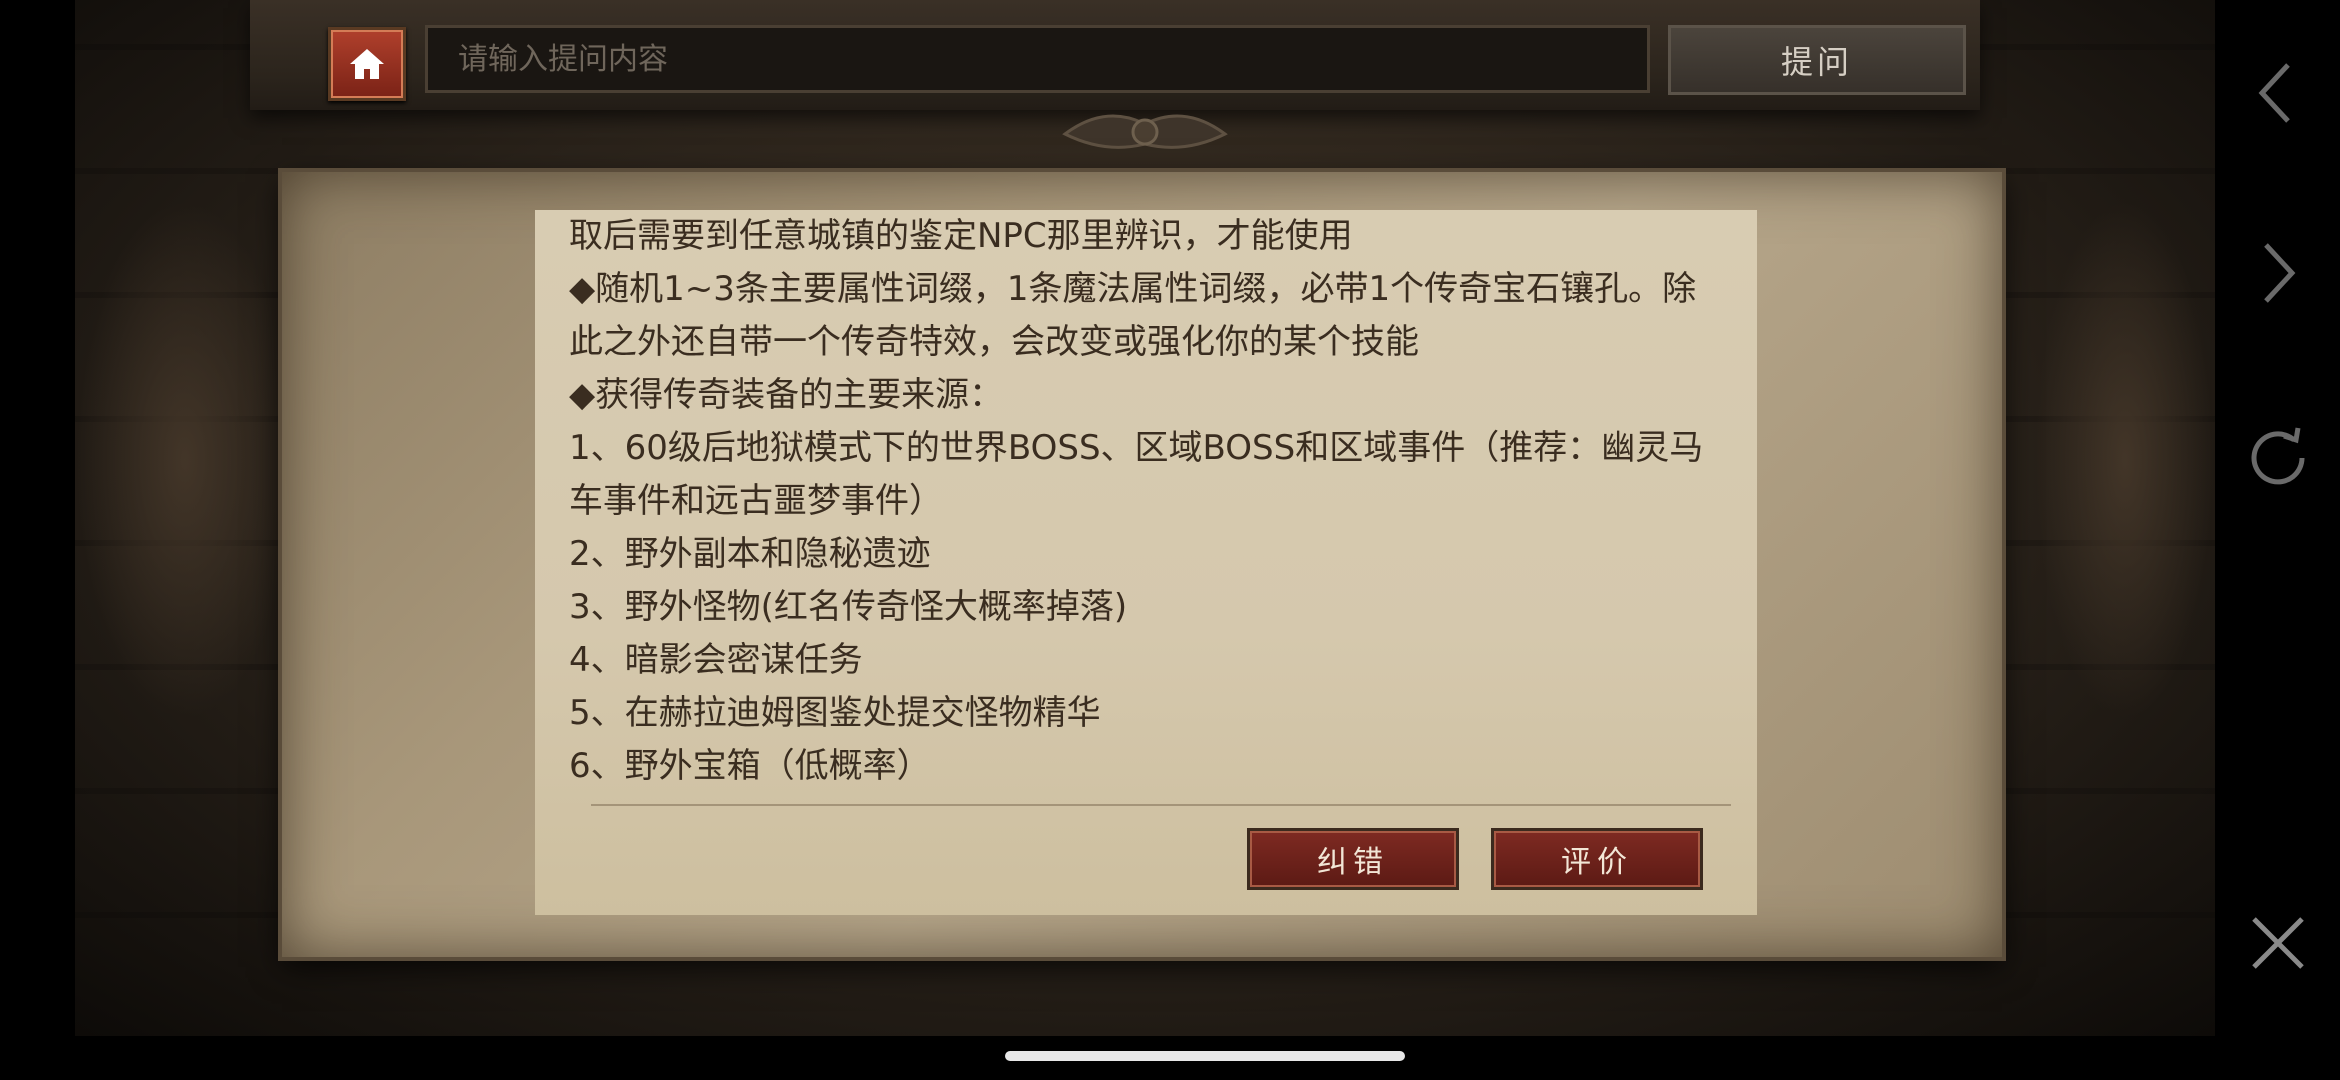 The height and width of the screenshot is (1080, 2340). What do you see at coordinates (750, 766) in the screenshot?
I see `answer-line: 6、野外宝箱（低概率）` at bounding box center [750, 766].